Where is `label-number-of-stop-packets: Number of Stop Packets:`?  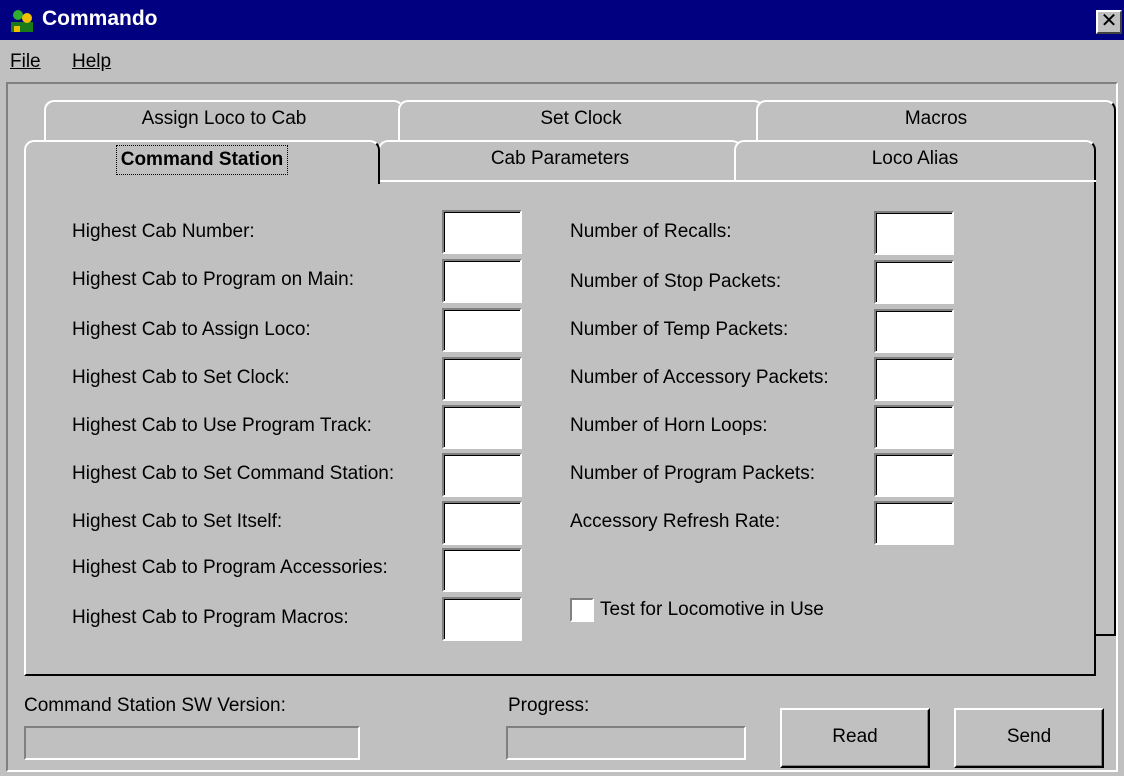
label-number-of-stop-packets: Number of Stop Packets: is located at coordinates (676, 281).